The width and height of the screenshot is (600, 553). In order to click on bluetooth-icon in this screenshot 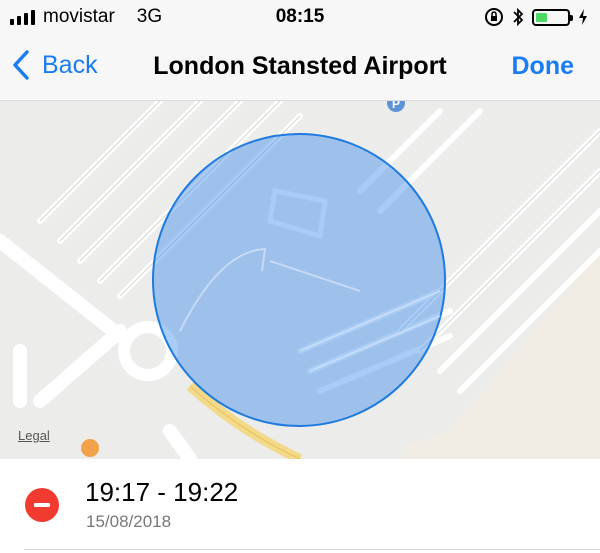, I will do `click(518, 17)`.